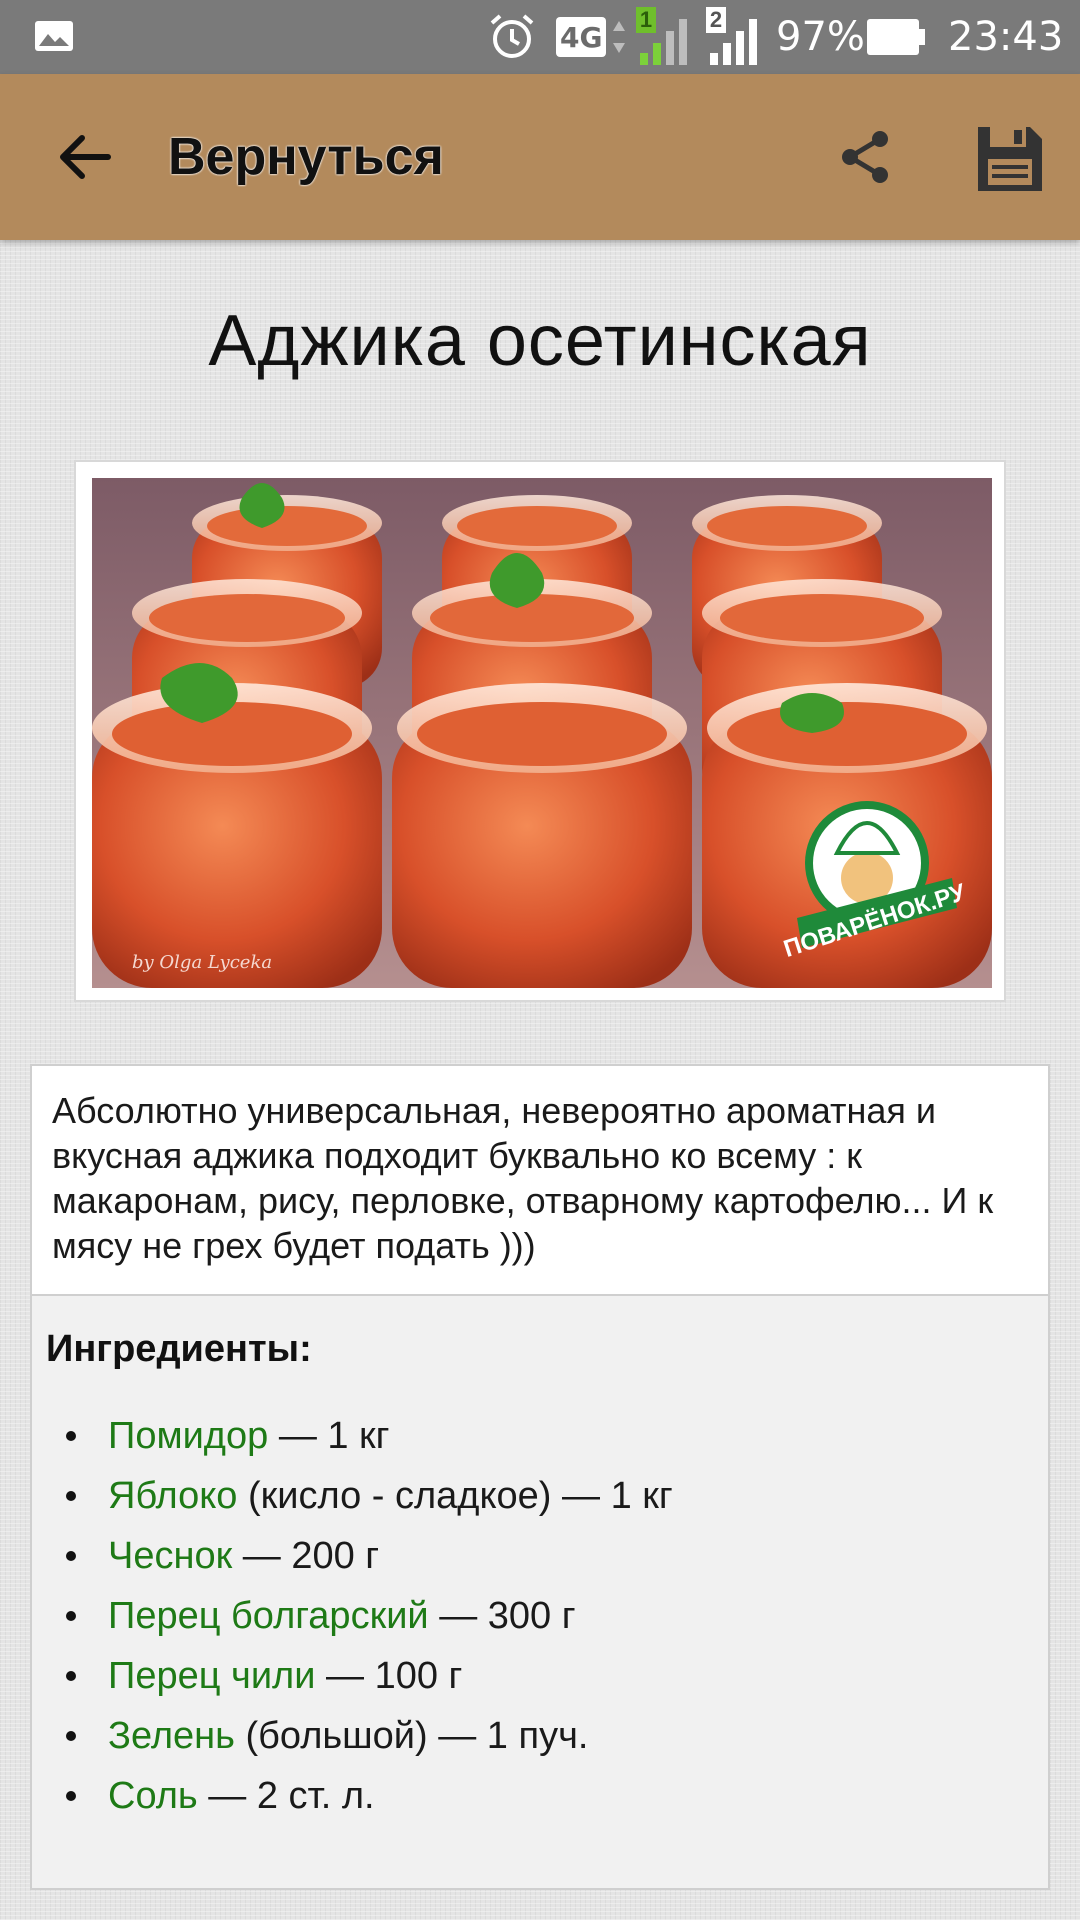 This screenshot has height=1920, width=1080. What do you see at coordinates (311, 1555) in the screenshot?
I see `ingredient-amount: — 200 г` at bounding box center [311, 1555].